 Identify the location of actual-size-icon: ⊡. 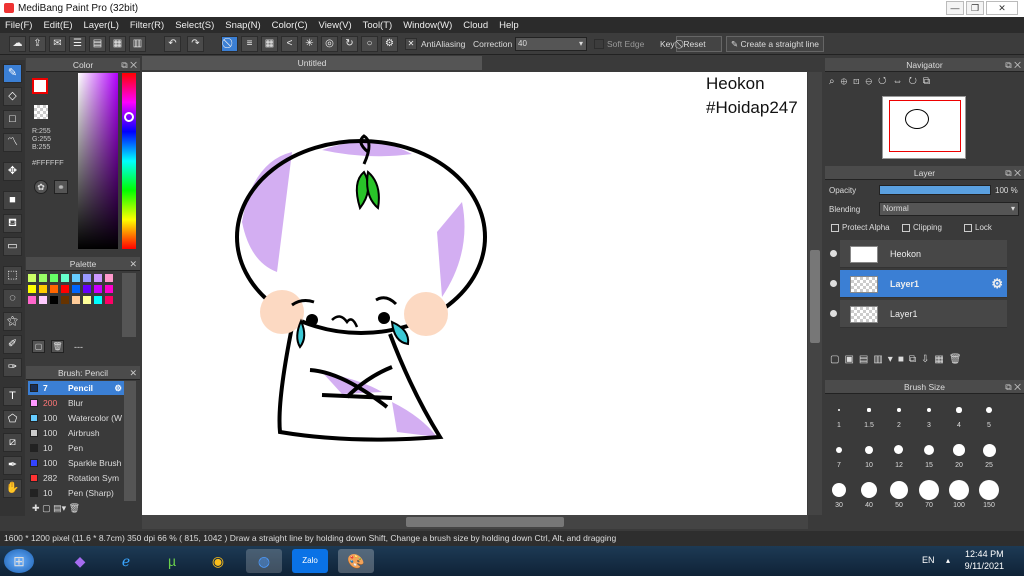
(859, 81).